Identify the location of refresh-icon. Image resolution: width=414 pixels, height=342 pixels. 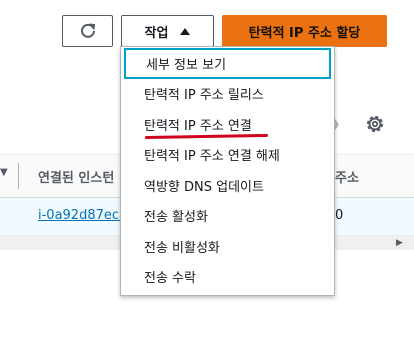
(87, 30).